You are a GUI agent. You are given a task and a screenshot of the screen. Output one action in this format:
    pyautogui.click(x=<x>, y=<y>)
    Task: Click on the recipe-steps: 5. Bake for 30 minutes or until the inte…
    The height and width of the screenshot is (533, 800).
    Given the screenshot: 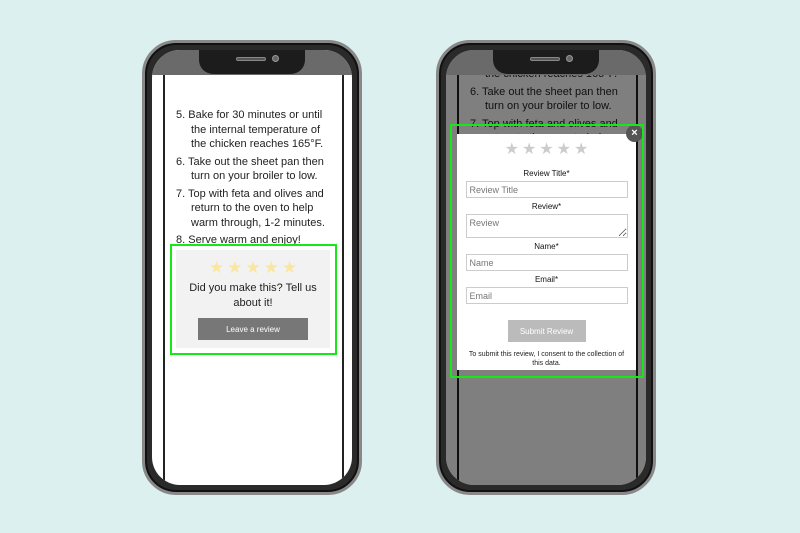 What is the action you would take?
    pyautogui.click(x=256, y=179)
    